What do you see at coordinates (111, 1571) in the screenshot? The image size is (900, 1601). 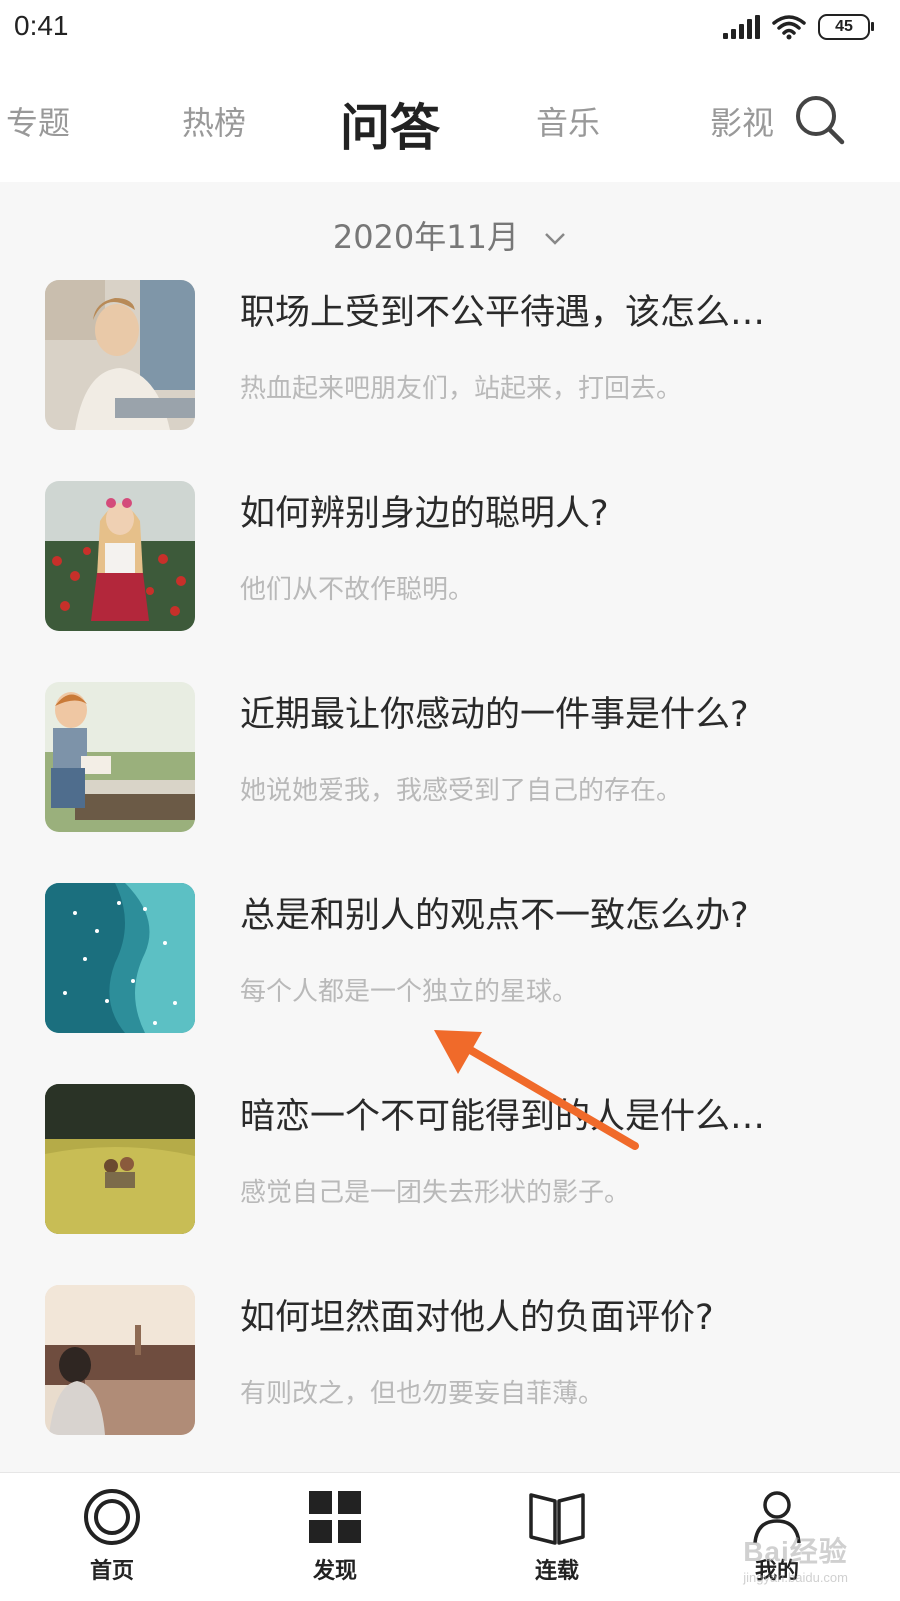 I see `nav-home-label: 首页` at bounding box center [111, 1571].